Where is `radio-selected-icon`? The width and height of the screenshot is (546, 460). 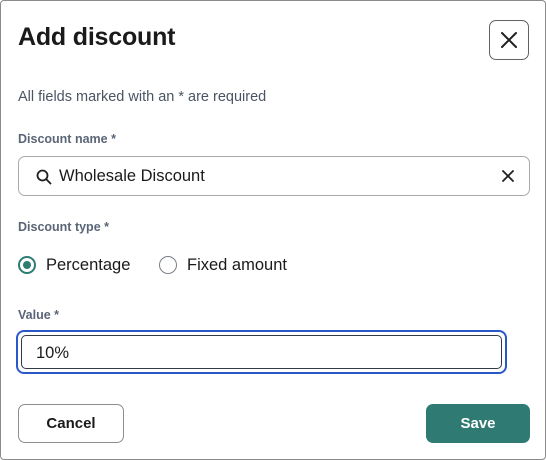
radio-selected-icon is located at coordinates (27, 265).